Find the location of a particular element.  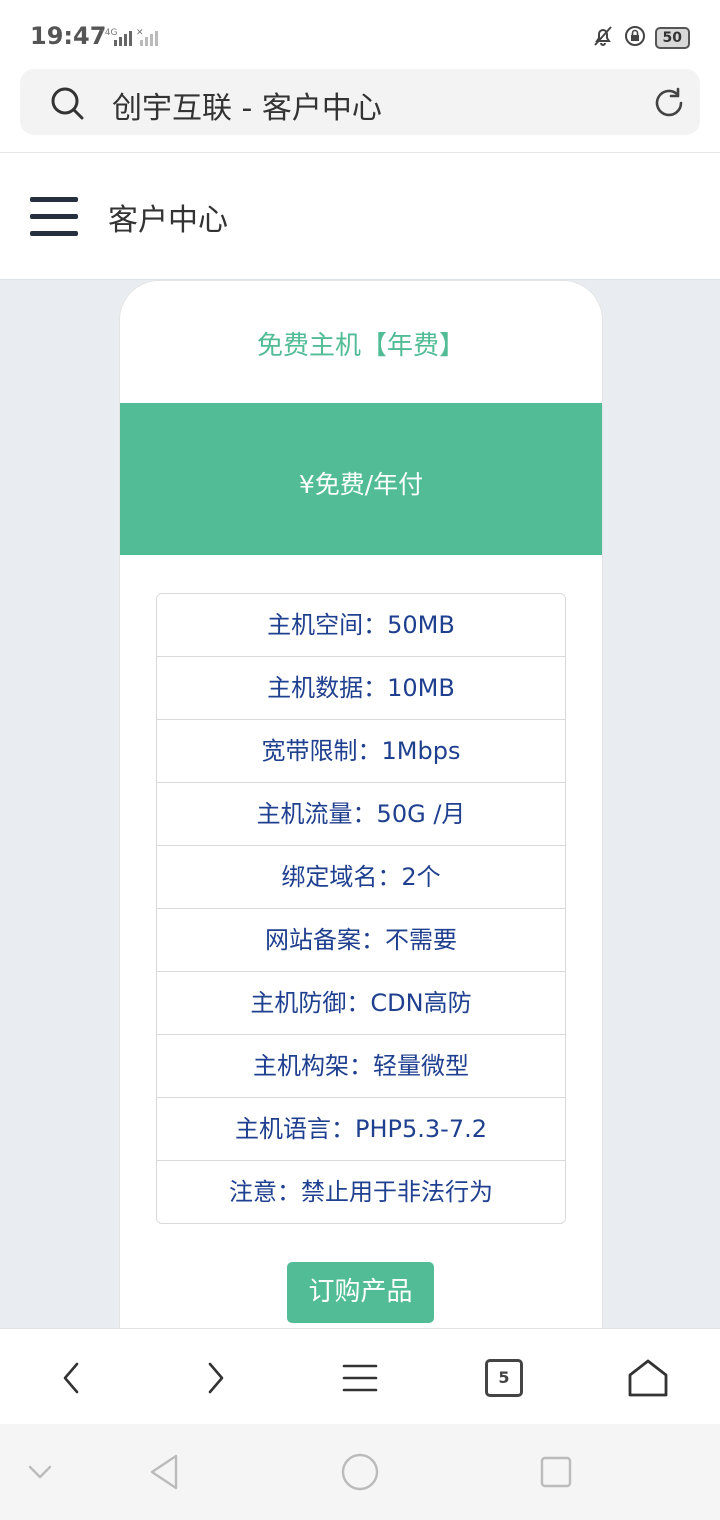

battery-icon: 50 is located at coordinates (672, 38).